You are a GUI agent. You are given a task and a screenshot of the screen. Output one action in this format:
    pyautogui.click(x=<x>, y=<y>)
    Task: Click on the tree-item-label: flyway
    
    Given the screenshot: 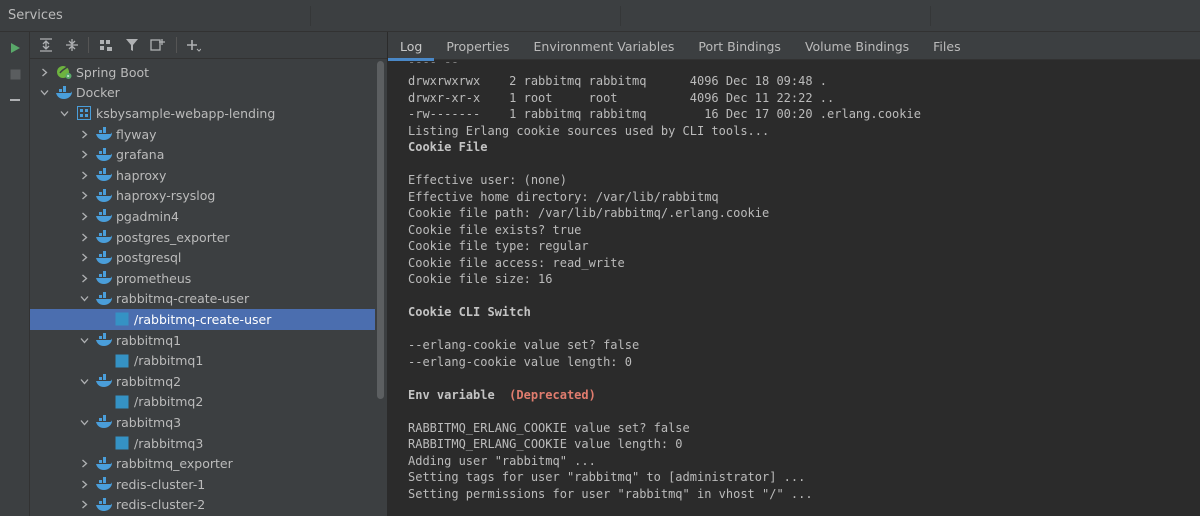 What is the action you would take?
    pyautogui.click(x=136, y=134)
    